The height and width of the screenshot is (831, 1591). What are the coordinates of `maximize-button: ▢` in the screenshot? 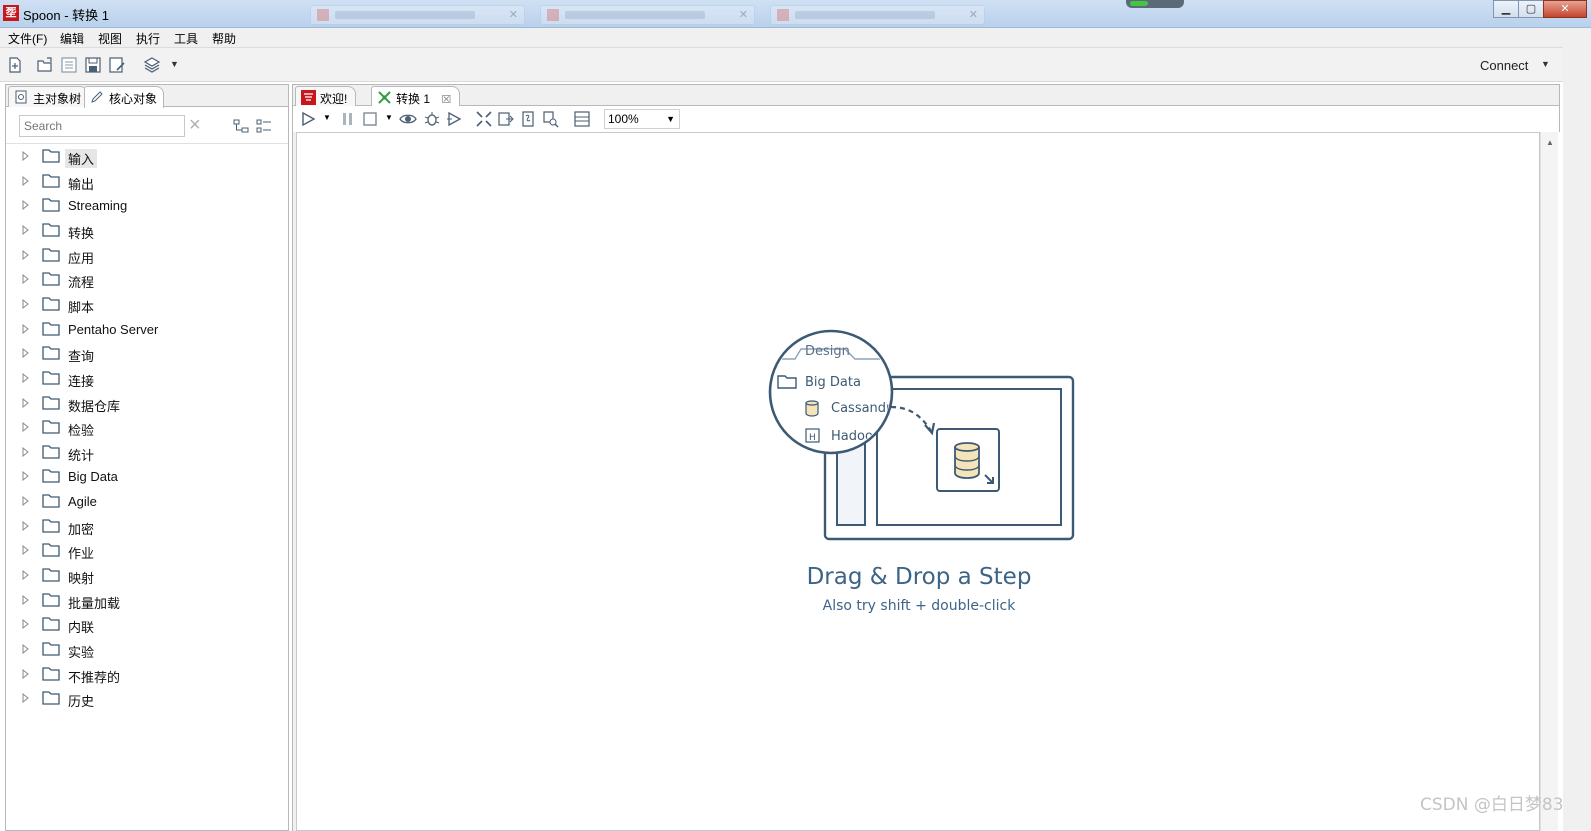 It's located at (1531, 9).